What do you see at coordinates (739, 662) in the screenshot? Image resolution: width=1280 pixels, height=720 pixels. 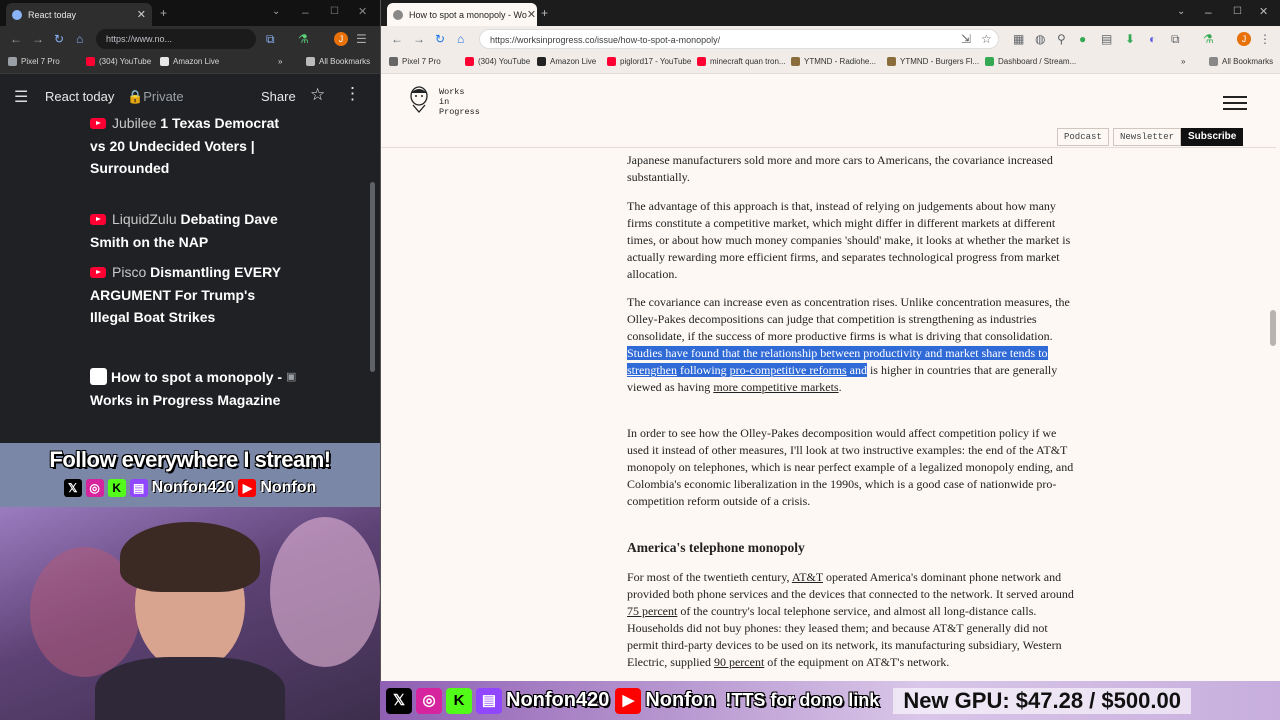 I see `link-90-percent: 90 percent` at bounding box center [739, 662].